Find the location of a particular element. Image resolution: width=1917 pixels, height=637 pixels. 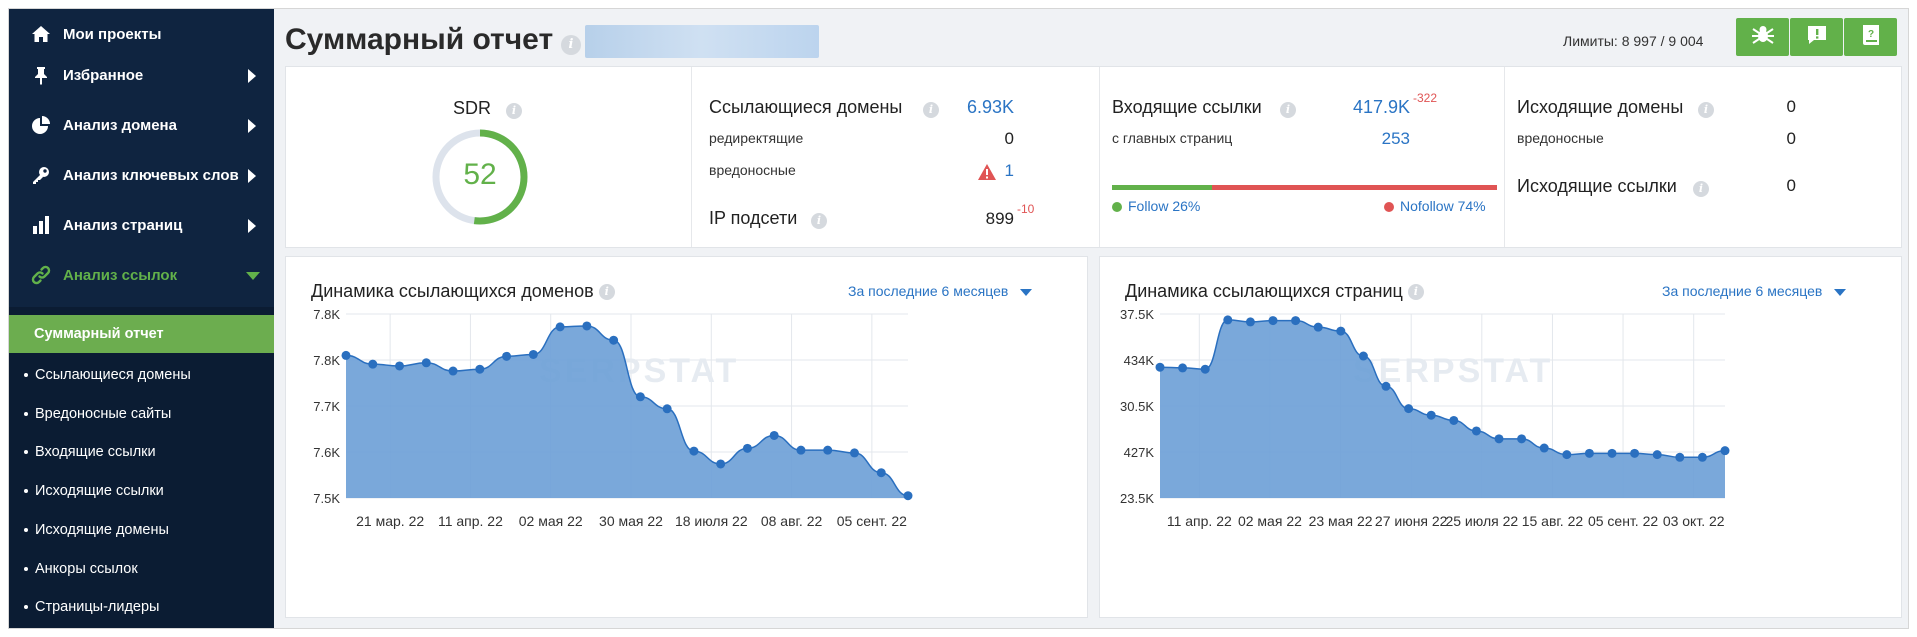

bar-chart-icon is located at coordinates (41, 225).